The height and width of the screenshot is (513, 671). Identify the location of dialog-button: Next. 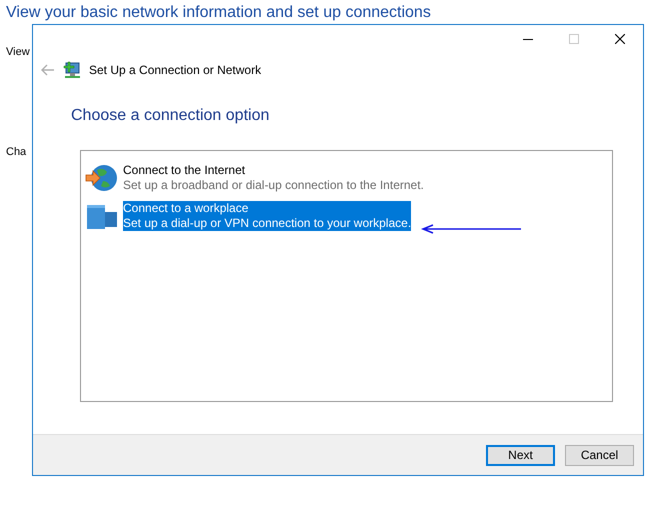
(520, 455).